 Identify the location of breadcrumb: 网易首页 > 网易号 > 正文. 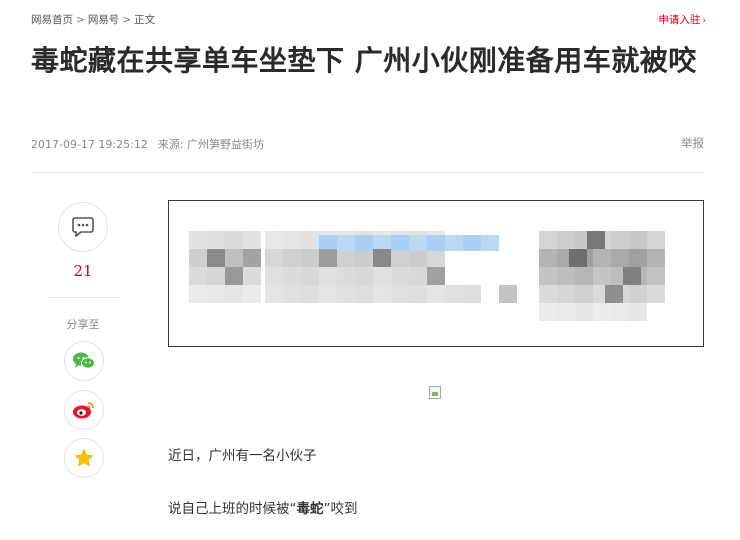
(93, 19).